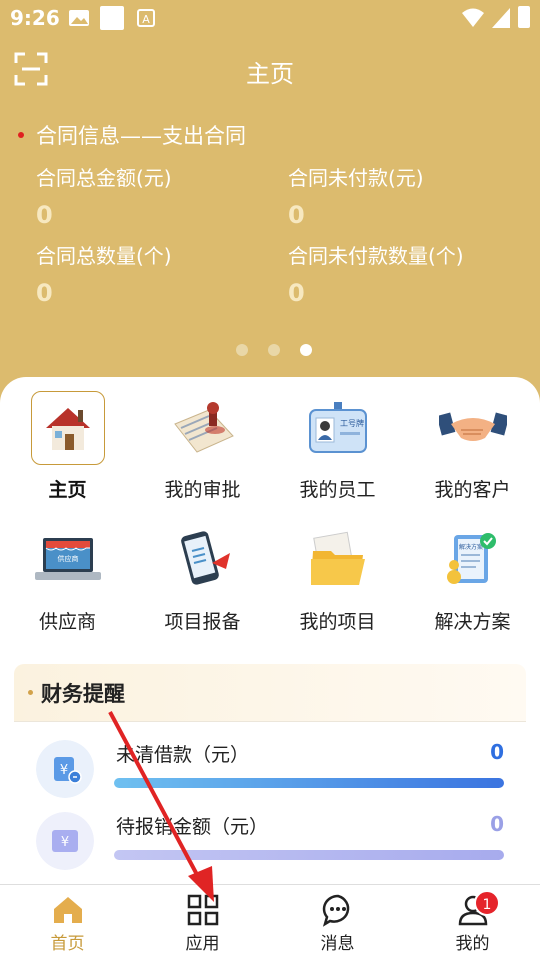 This screenshot has height=960, width=540. What do you see at coordinates (335, 910) in the screenshot?
I see `message-icon` at bounding box center [335, 910].